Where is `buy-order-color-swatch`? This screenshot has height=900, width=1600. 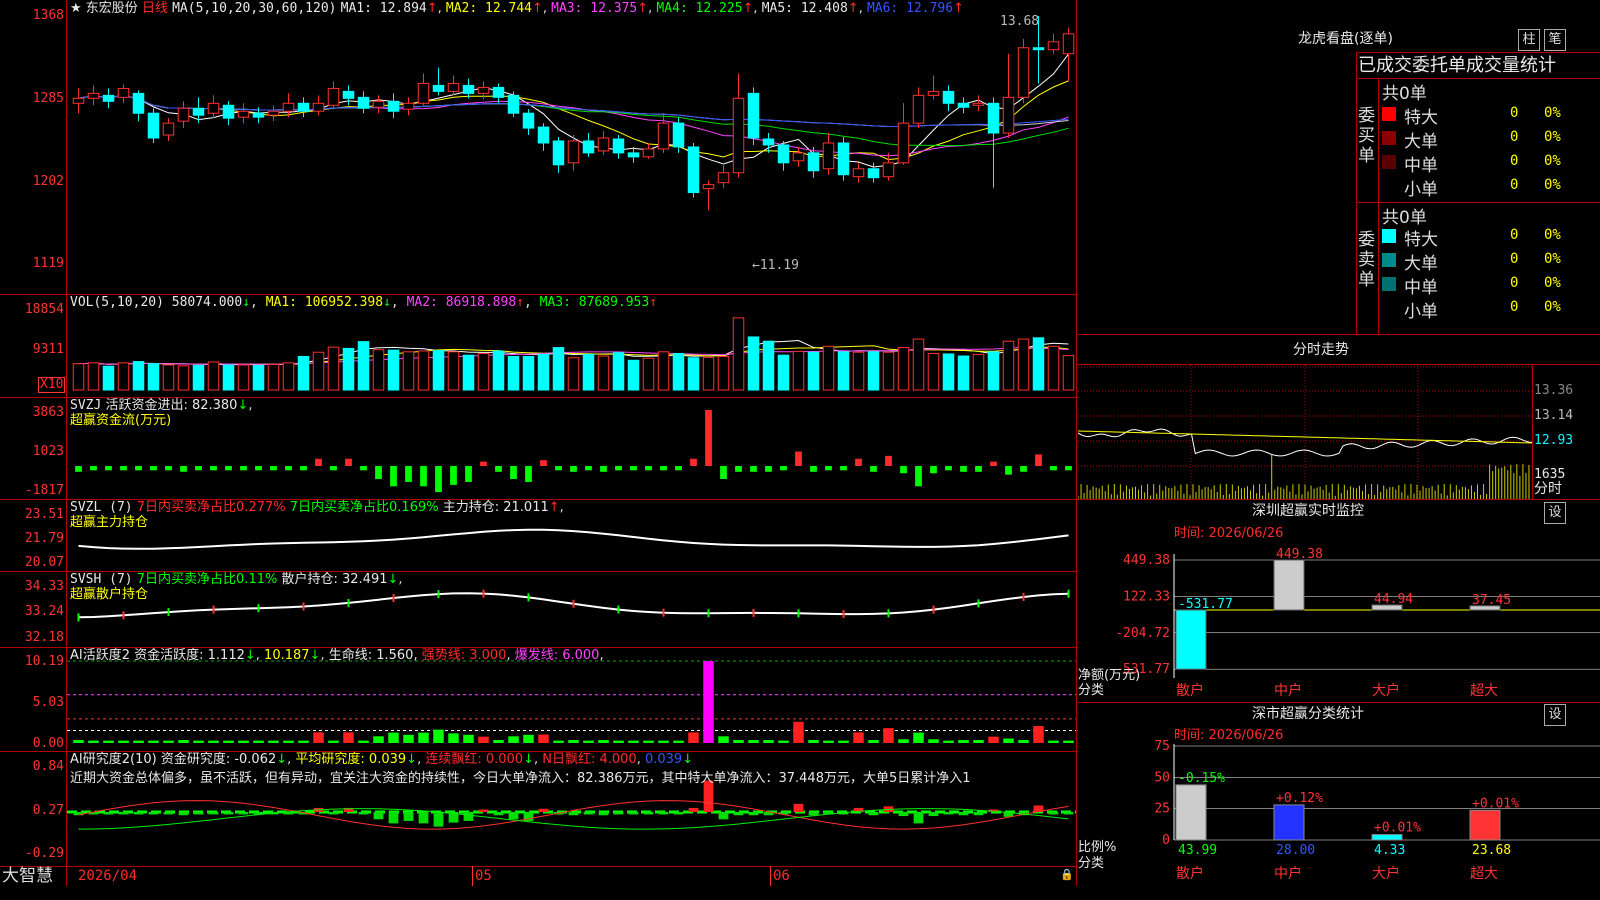
buy-order-color-swatch is located at coordinates (1389, 138).